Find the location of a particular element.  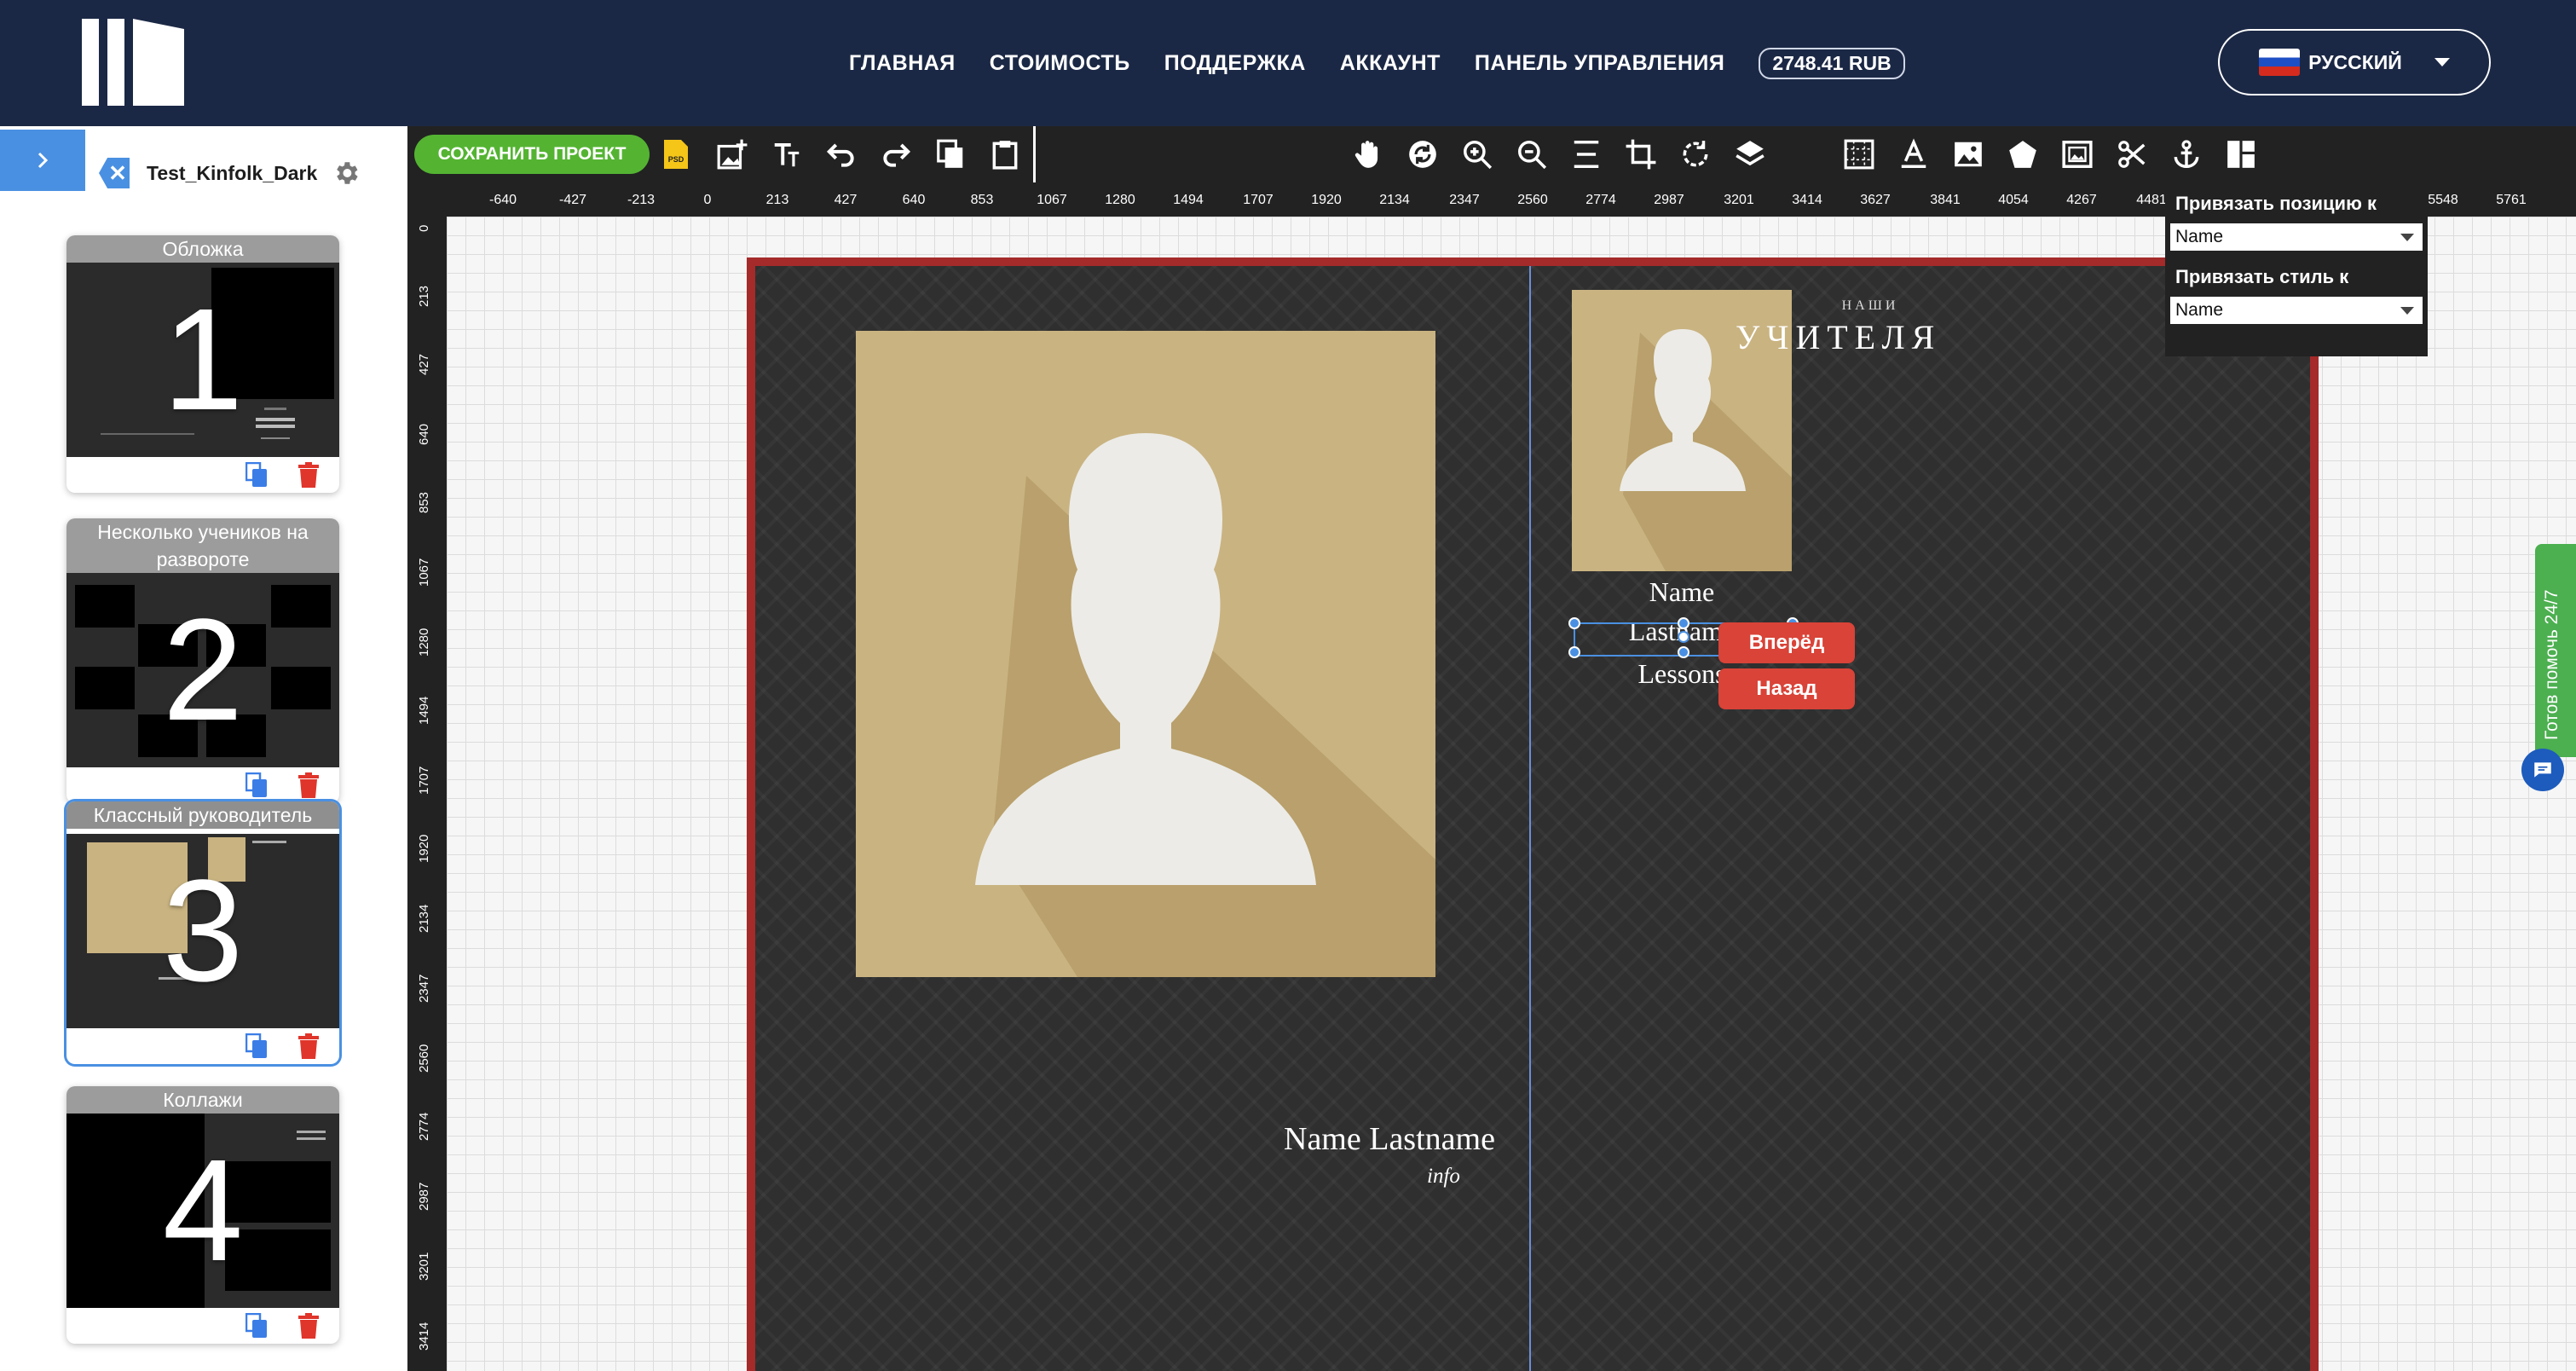

nav-link-support: ПОДДЕРЖКА is located at coordinates (1235, 64).